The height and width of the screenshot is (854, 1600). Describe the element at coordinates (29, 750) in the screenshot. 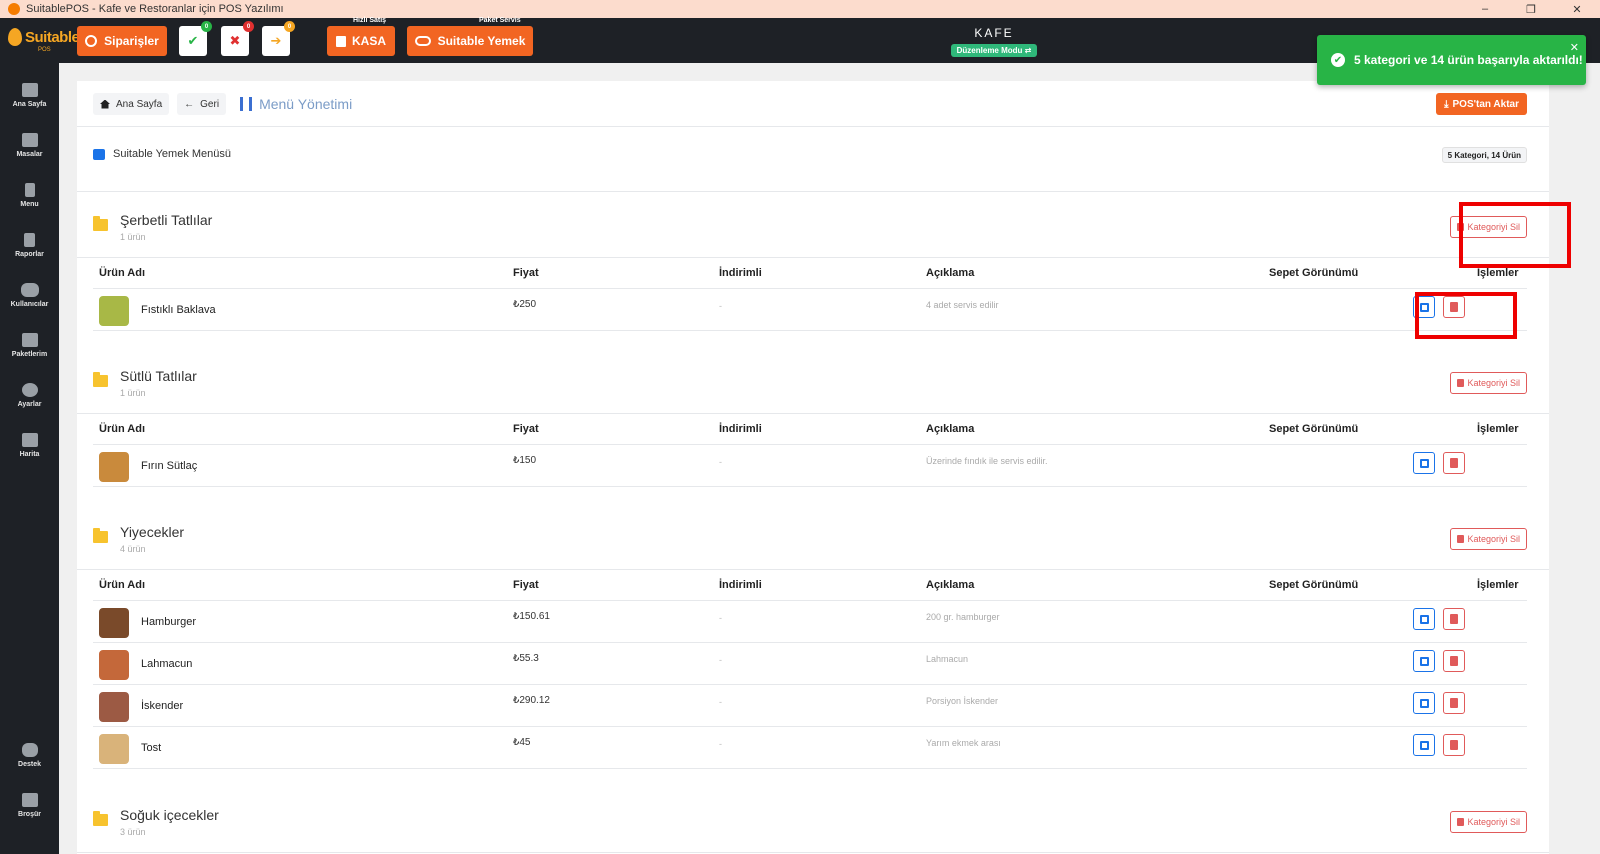

I see `chat-icon` at that location.